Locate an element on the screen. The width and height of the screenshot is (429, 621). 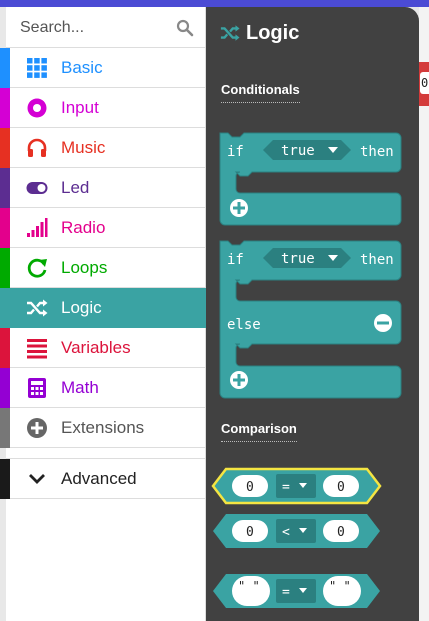
compare-equal-block: 0 = 0 is located at coordinates (296, 486).